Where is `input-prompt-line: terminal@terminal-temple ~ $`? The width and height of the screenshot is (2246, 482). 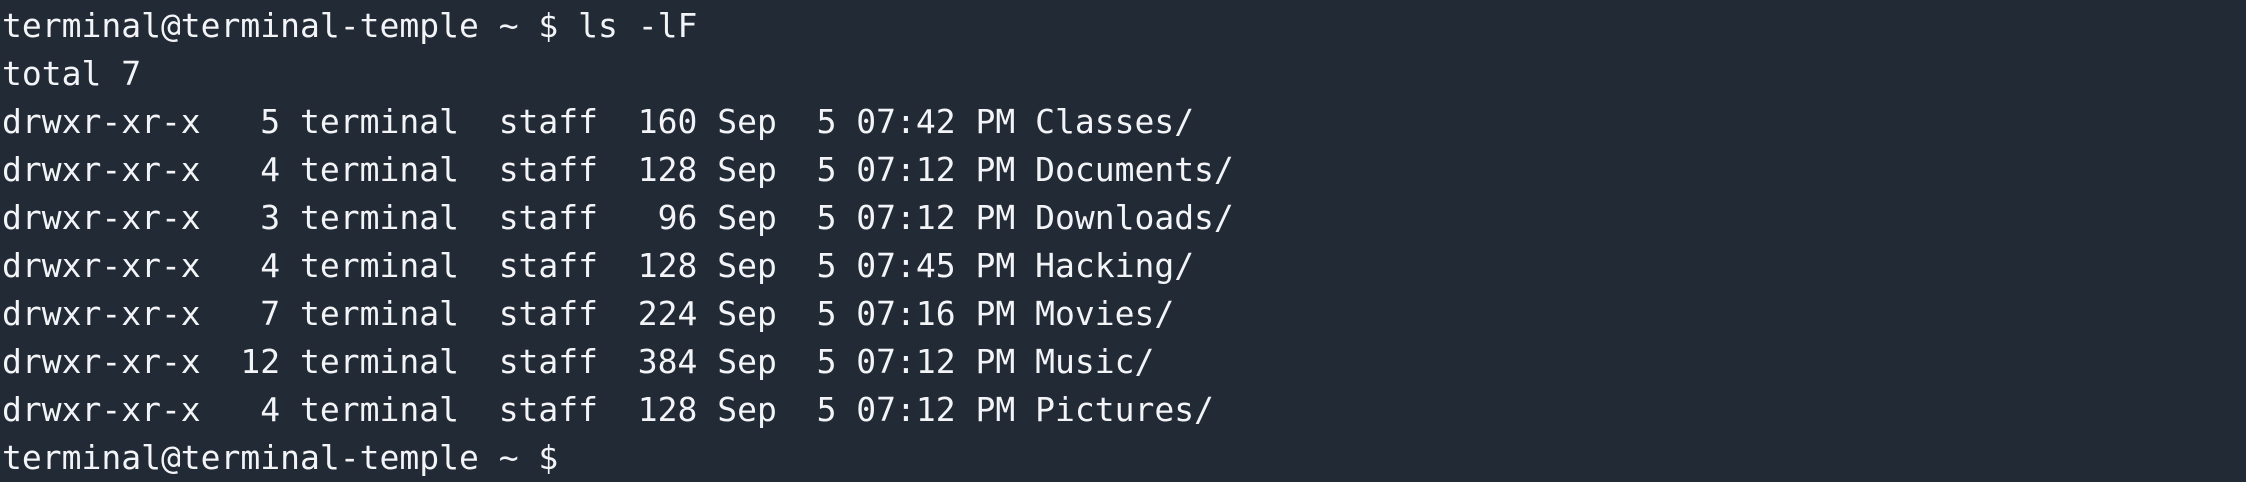
input-prompt-line: terminal@terminal-temple ~ $ is located at coordinates (1124, 458).